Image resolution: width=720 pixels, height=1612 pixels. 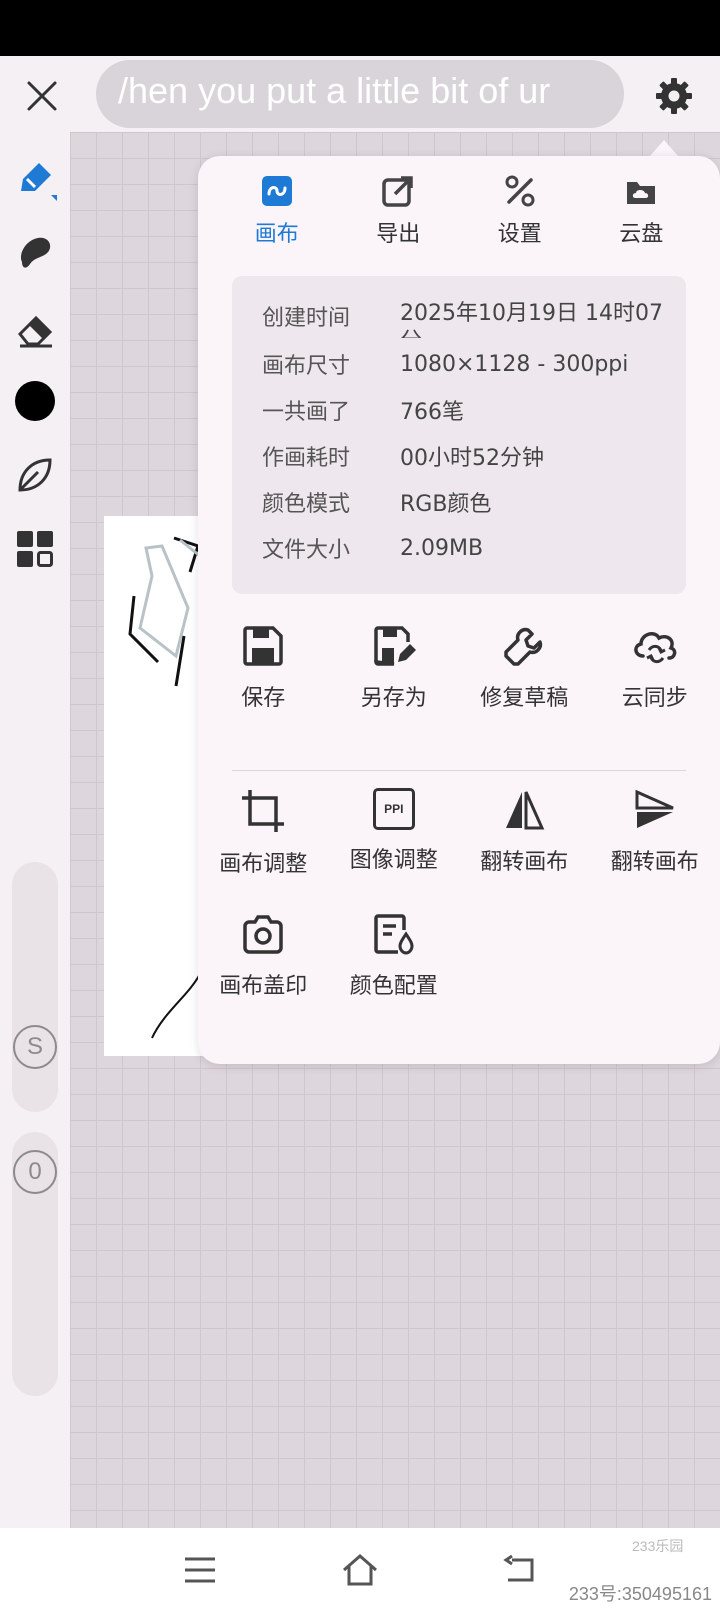 I want to click on system-nav-bar: 233乐园 233号:350495161, so click(x=360, y=1570).